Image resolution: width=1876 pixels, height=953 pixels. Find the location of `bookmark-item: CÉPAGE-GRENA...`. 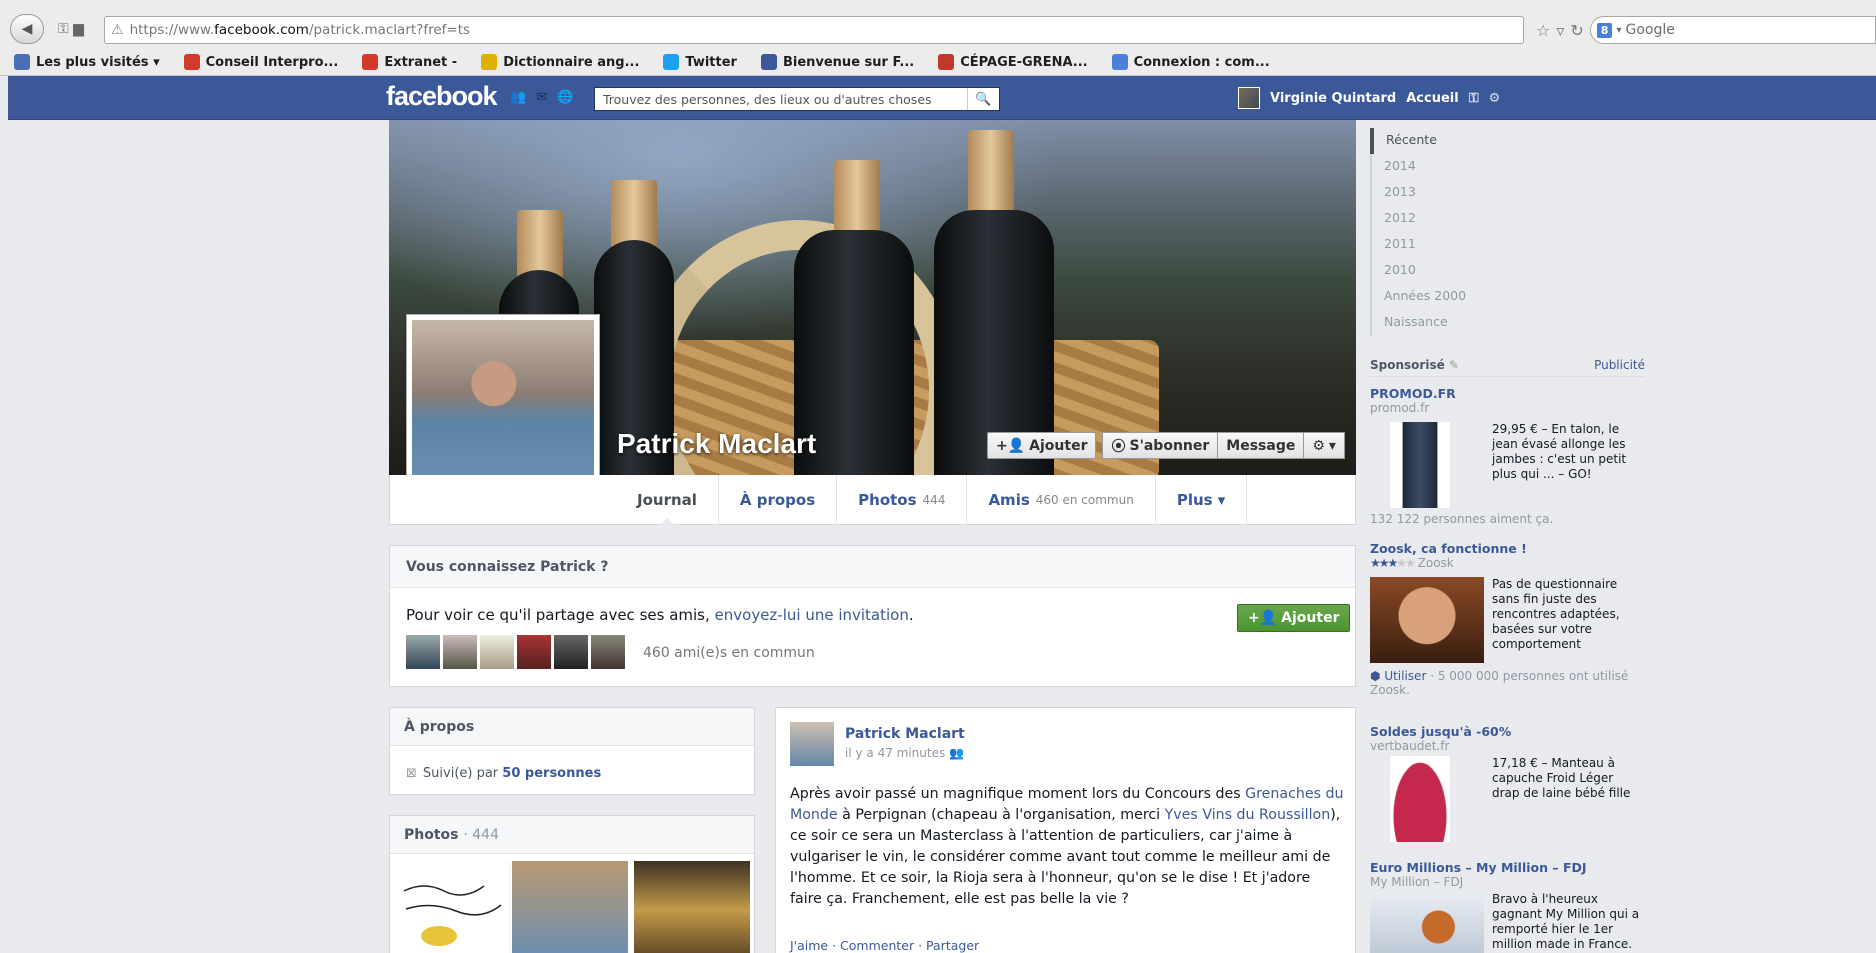

bookmark-item: CÉPAGE-GRENA... is located at coordinates (1013, 62).